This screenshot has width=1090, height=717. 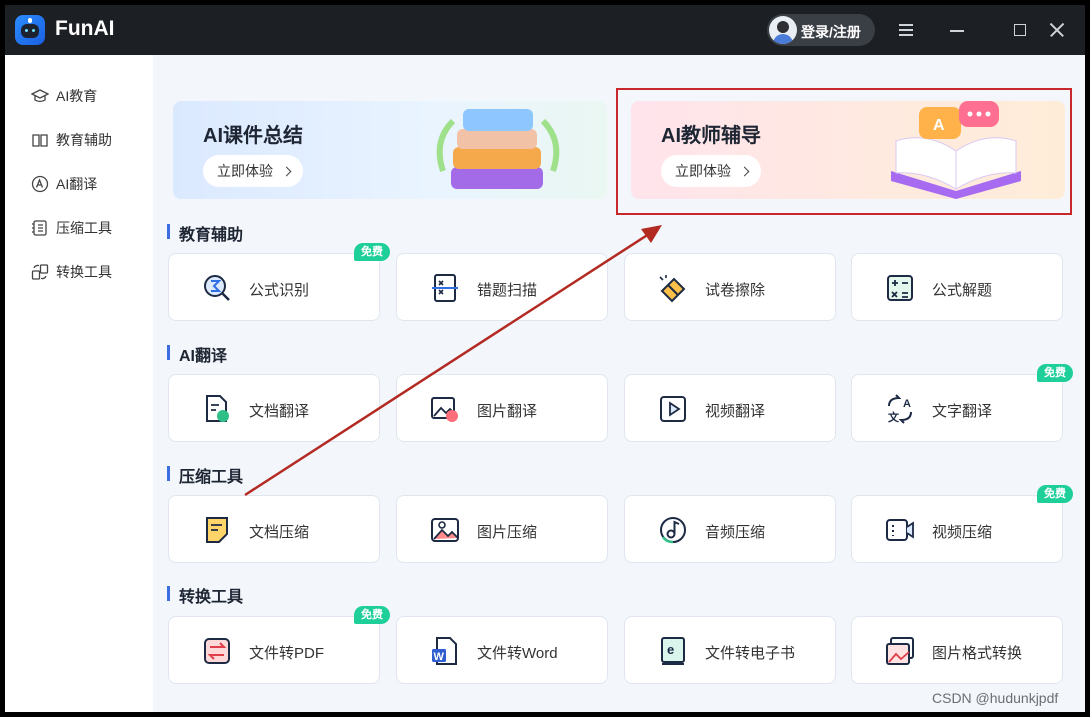 I want to click on word-document-icon: W, so click(x=444, y=651).